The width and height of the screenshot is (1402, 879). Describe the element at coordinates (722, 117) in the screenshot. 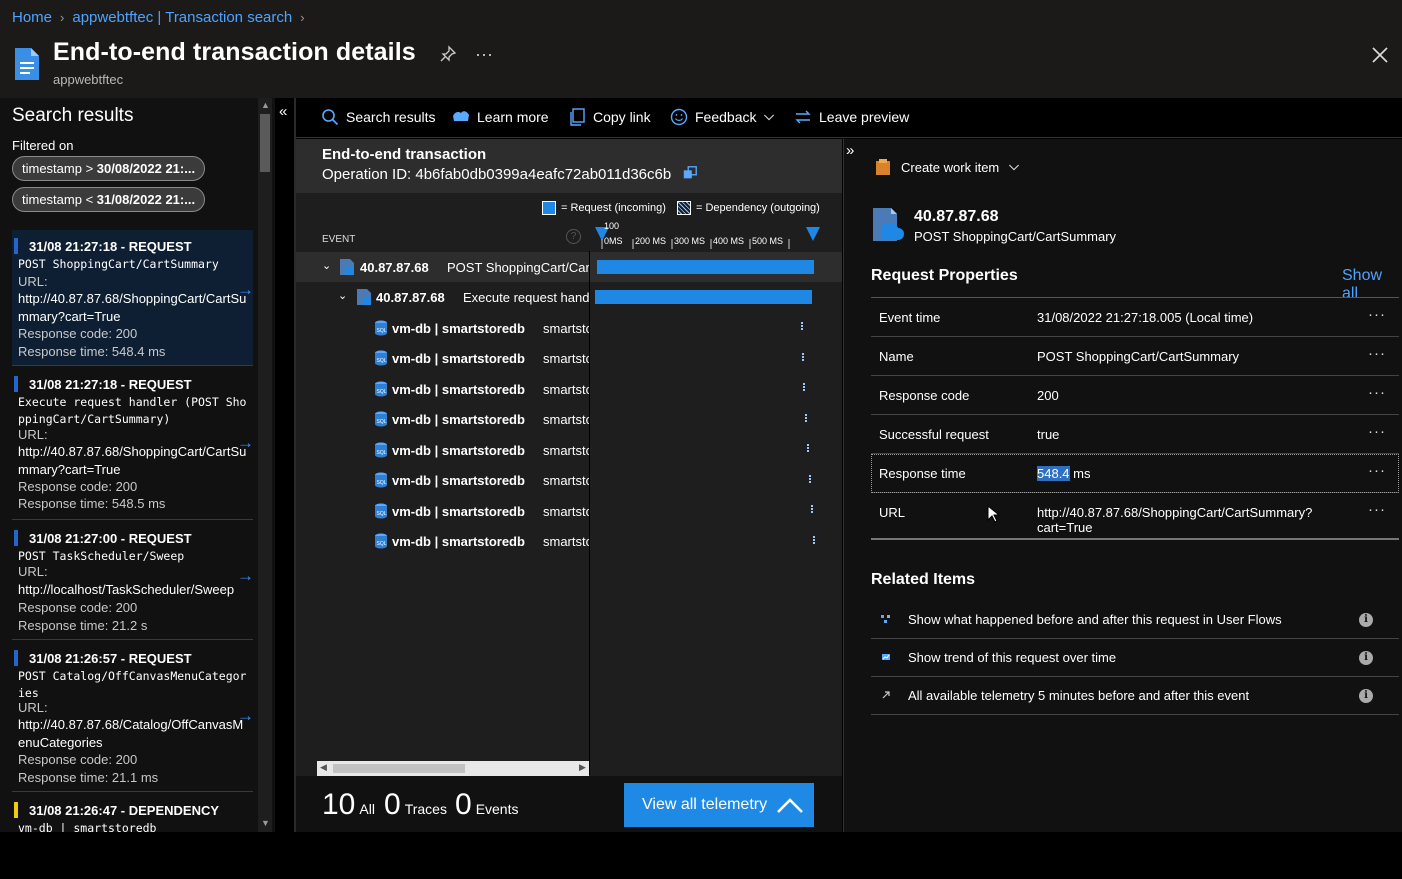

I see `feedback-button: Feedback` at that location.